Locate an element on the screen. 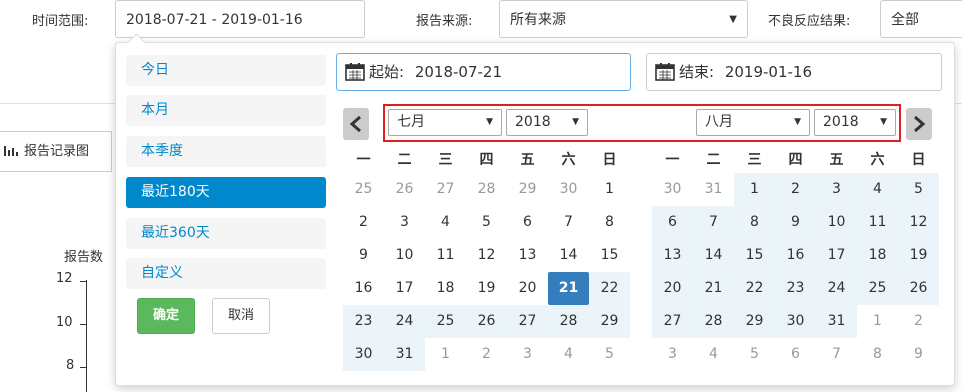  adverse-result-select: 全部 is located at coordinates (921, 19).